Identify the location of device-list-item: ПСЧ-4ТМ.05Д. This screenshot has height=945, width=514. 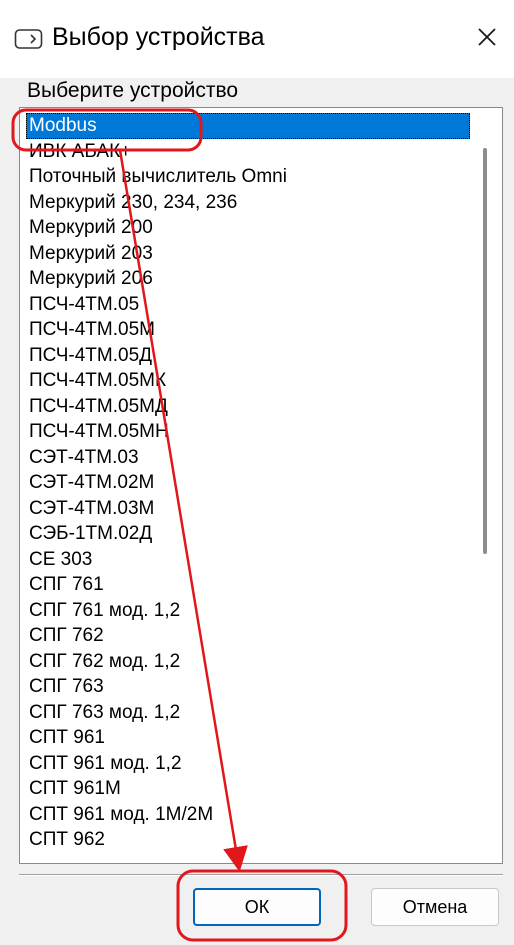
(248, 356).